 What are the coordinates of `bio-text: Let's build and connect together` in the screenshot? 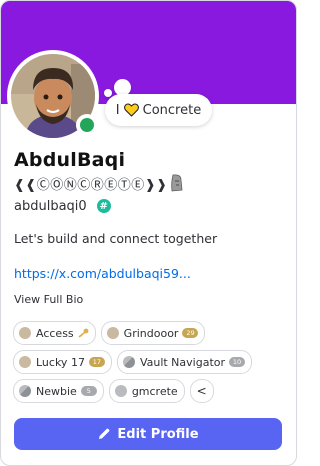 It's located at (116, 238).